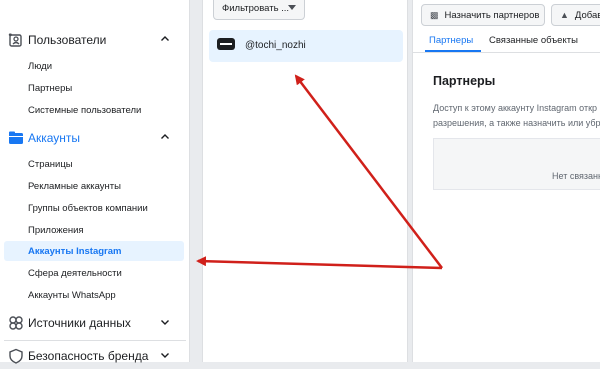  I want to click on sidebar-section-label: Аккаунты, so click(54, 138).